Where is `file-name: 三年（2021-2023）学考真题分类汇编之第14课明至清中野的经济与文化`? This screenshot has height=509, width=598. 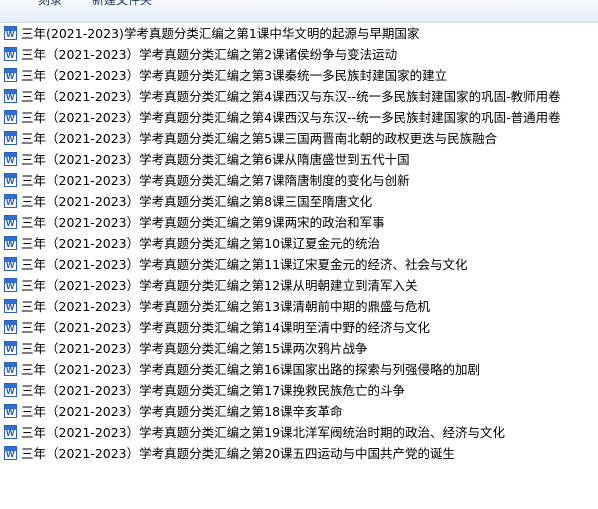
file-name: 三年（2021-2023）学考真题分类汇编之第14课明至清中野的经济与文化 is located at coordinates (226, 327).